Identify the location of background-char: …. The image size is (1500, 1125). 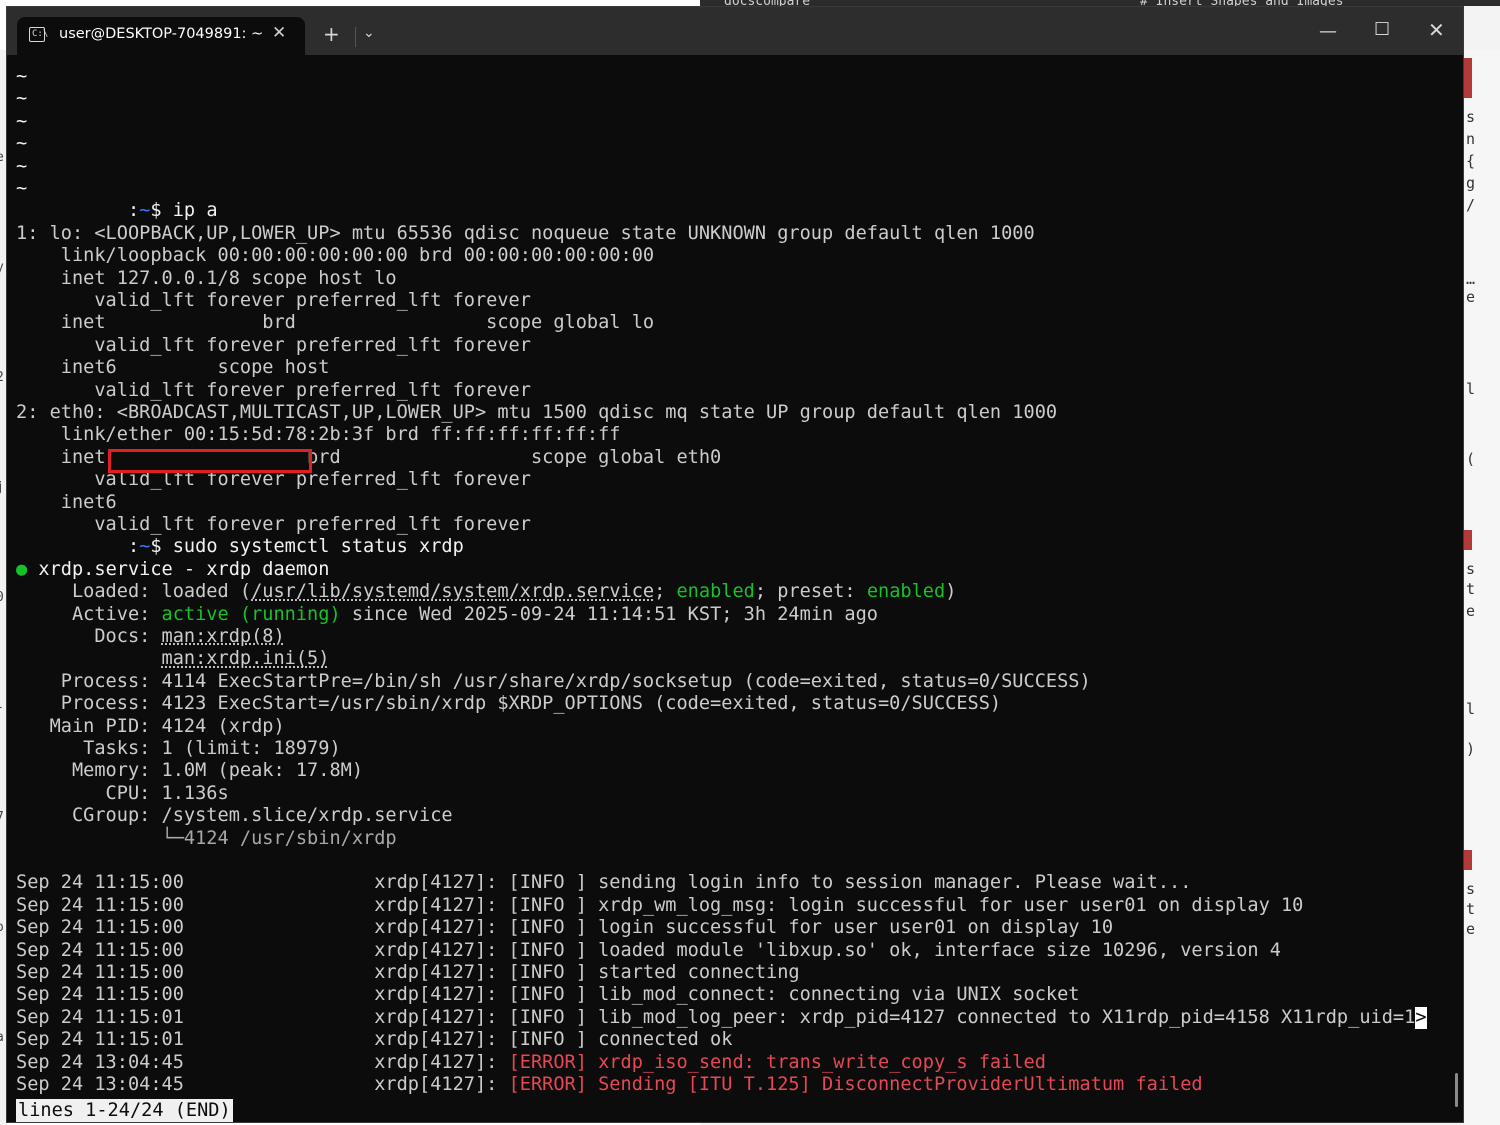
(1471, 279).